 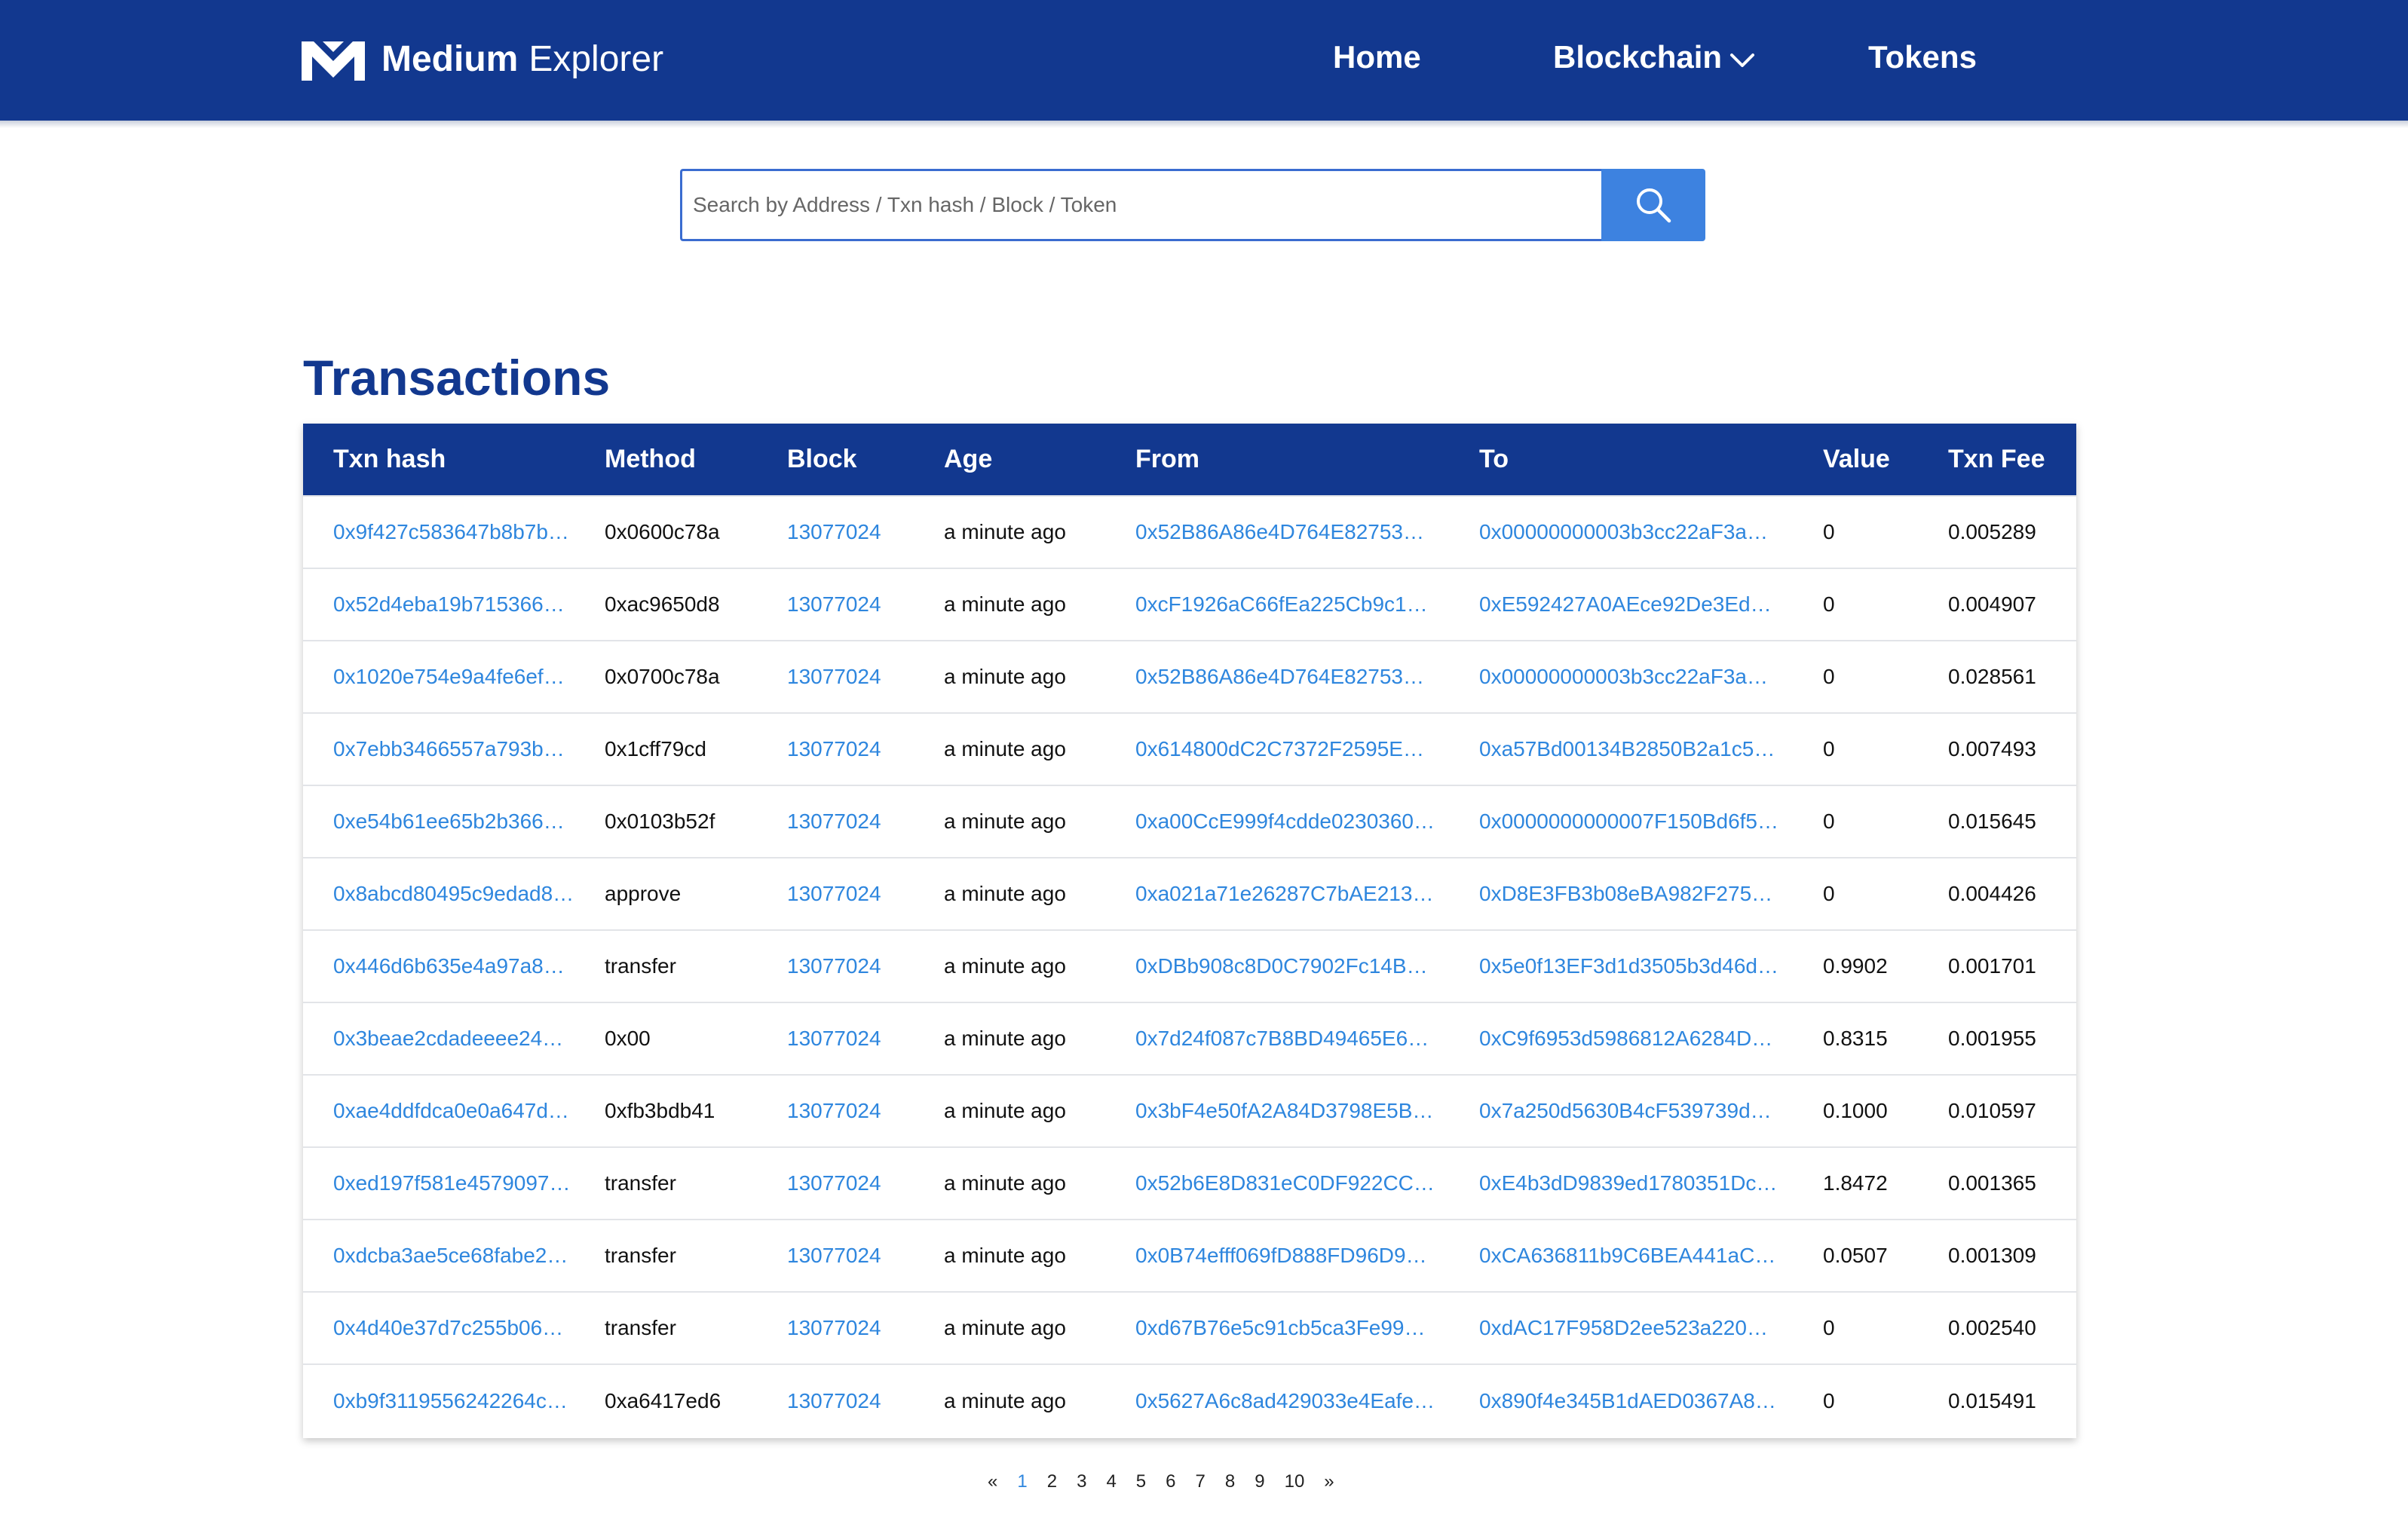 What do you see at coordinates (968, 459) in the screenshot?
I see `column-header-age: Age` at bounding box center [968, 459].